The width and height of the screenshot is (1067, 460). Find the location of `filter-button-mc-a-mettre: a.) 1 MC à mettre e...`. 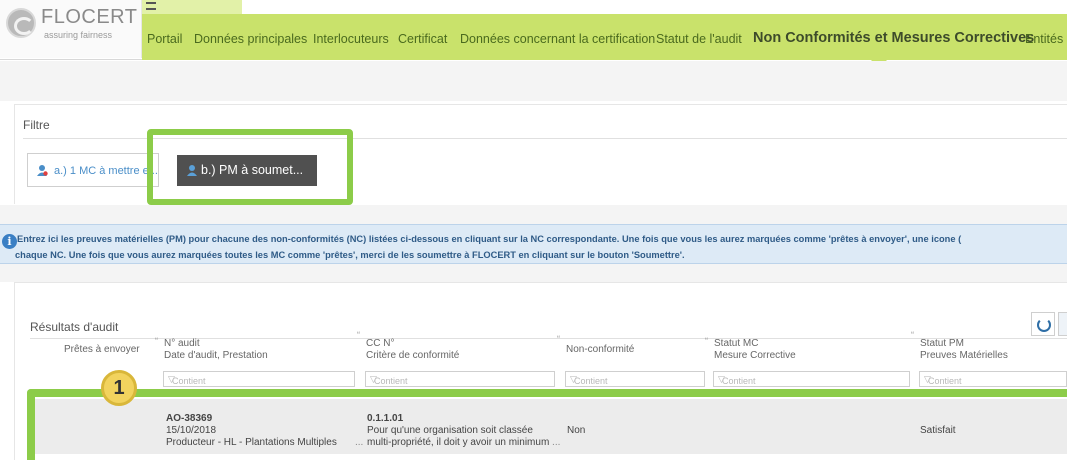

filter-button-mc-a-mettre: a.) 1 MC à mettre e... is located at coordinates (93, 170).